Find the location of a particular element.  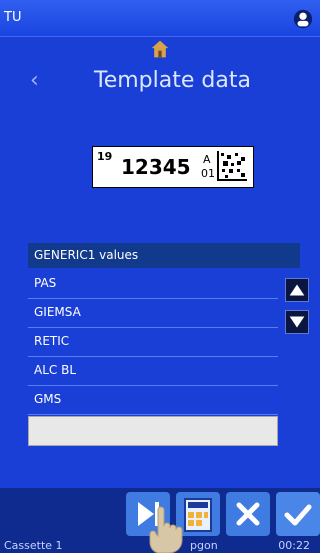

time-label: 00:22 is located at coordinates (294, 545).